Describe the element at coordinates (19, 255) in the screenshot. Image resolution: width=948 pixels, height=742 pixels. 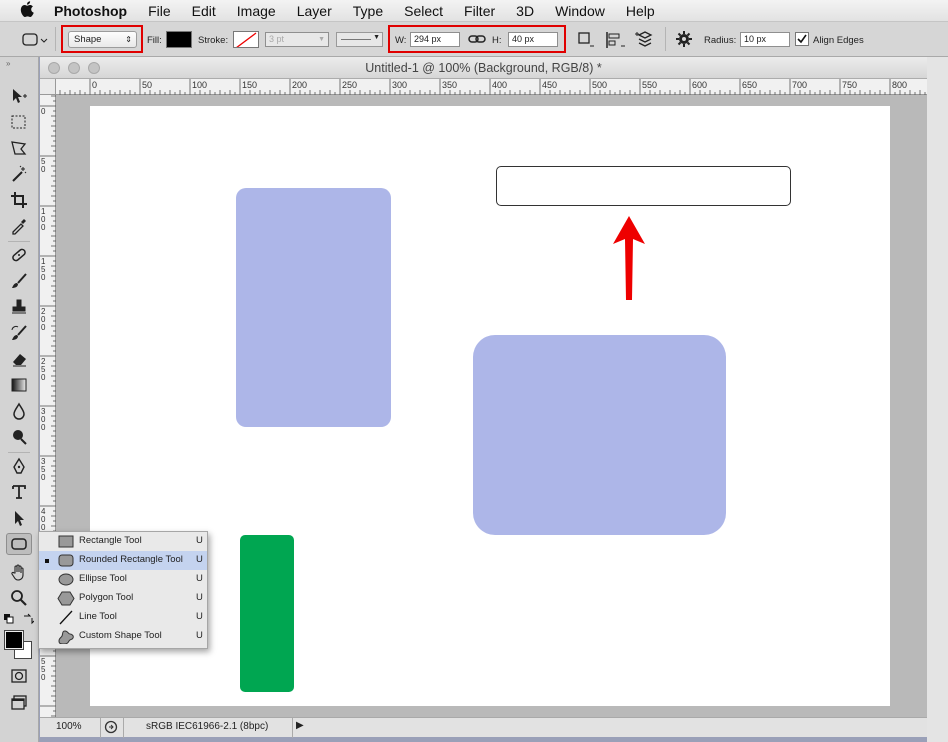
I see `healing-brush-tool` at that location.